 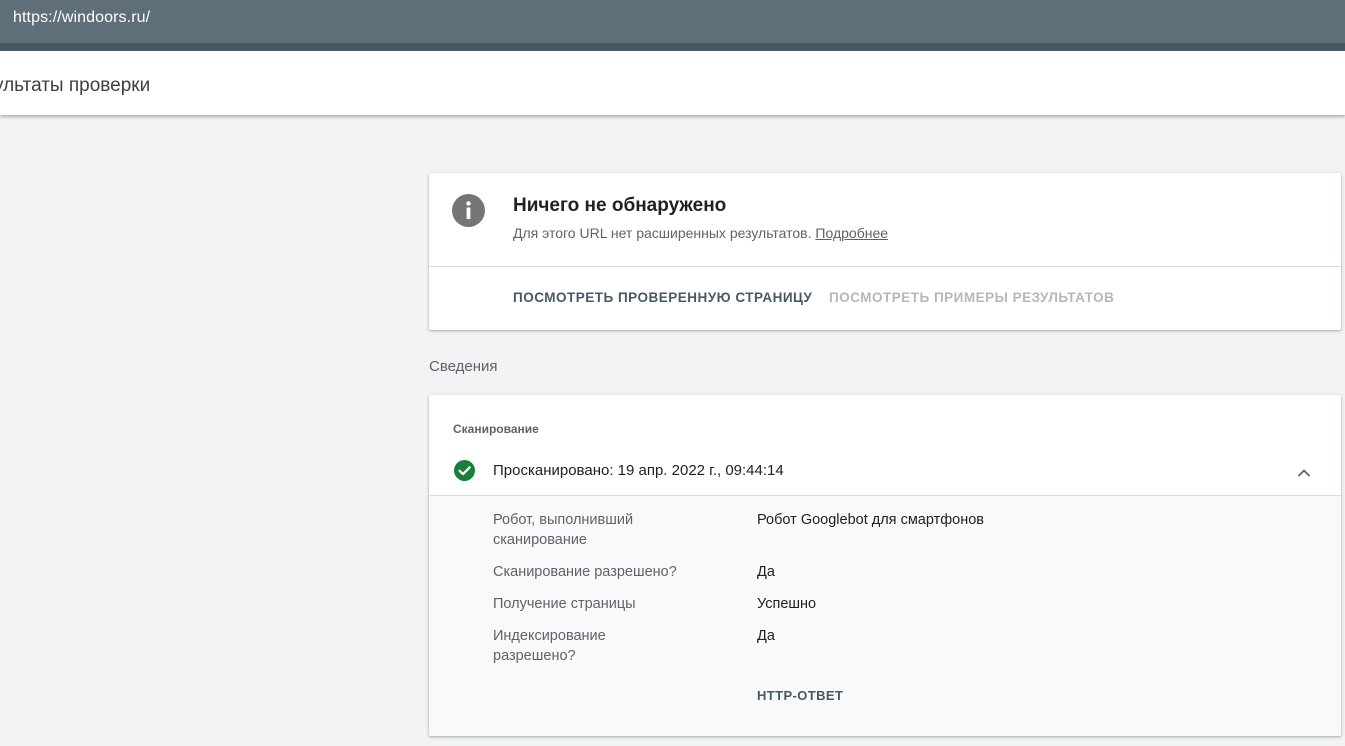 What do you see at coordinates (75, 85) in the screenshot?
I see `page-title: ультаты проверки` at bounding box center [75, 85].